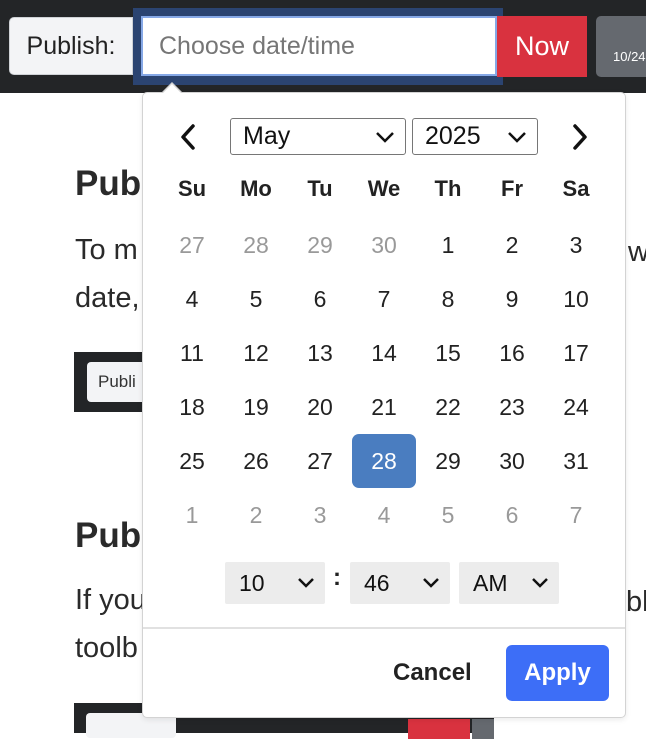 This screenshot has width=646, height=739. Describe the element at coordinates (192, 299) in the screenshot. I see `day-cell: 4` at that location.